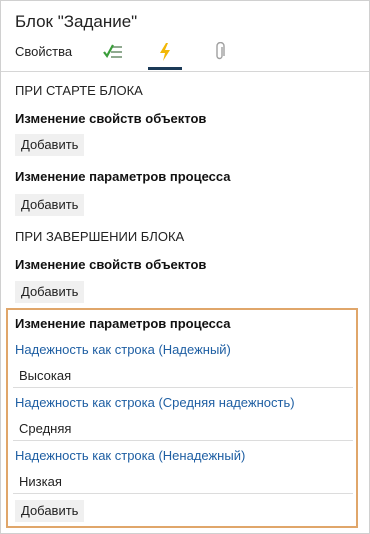  What do you see at coordinates (100, 236) in the screenshot?
I see `section-on-finish-heading: ПРИ ЗАВЕРШЕНИИ БЛОКА` at bounding box center [100, 236].